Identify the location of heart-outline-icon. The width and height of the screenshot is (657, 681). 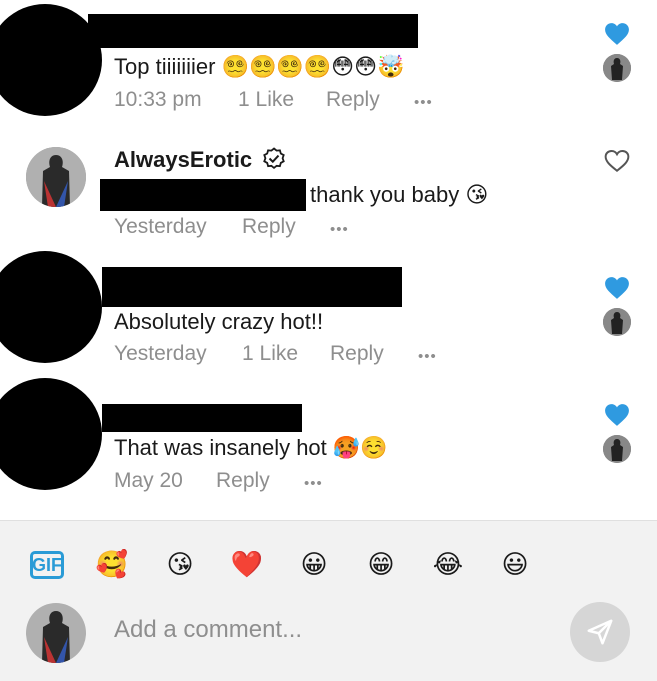
(617, 161).